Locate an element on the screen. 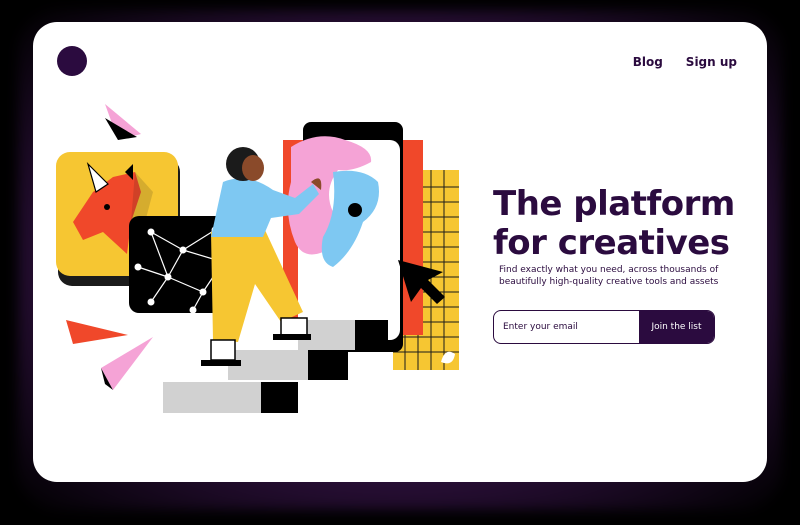 This screenshot has height=525, width=800. red-triangle is located at coordinates (97, 332).